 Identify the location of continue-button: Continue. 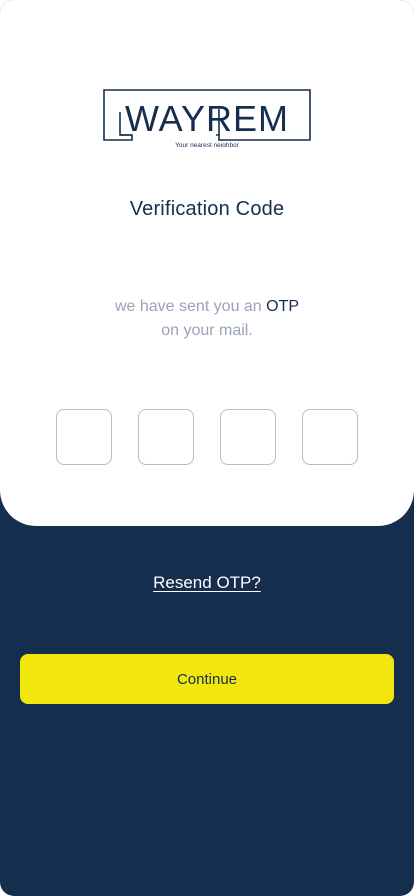
(207, 679).